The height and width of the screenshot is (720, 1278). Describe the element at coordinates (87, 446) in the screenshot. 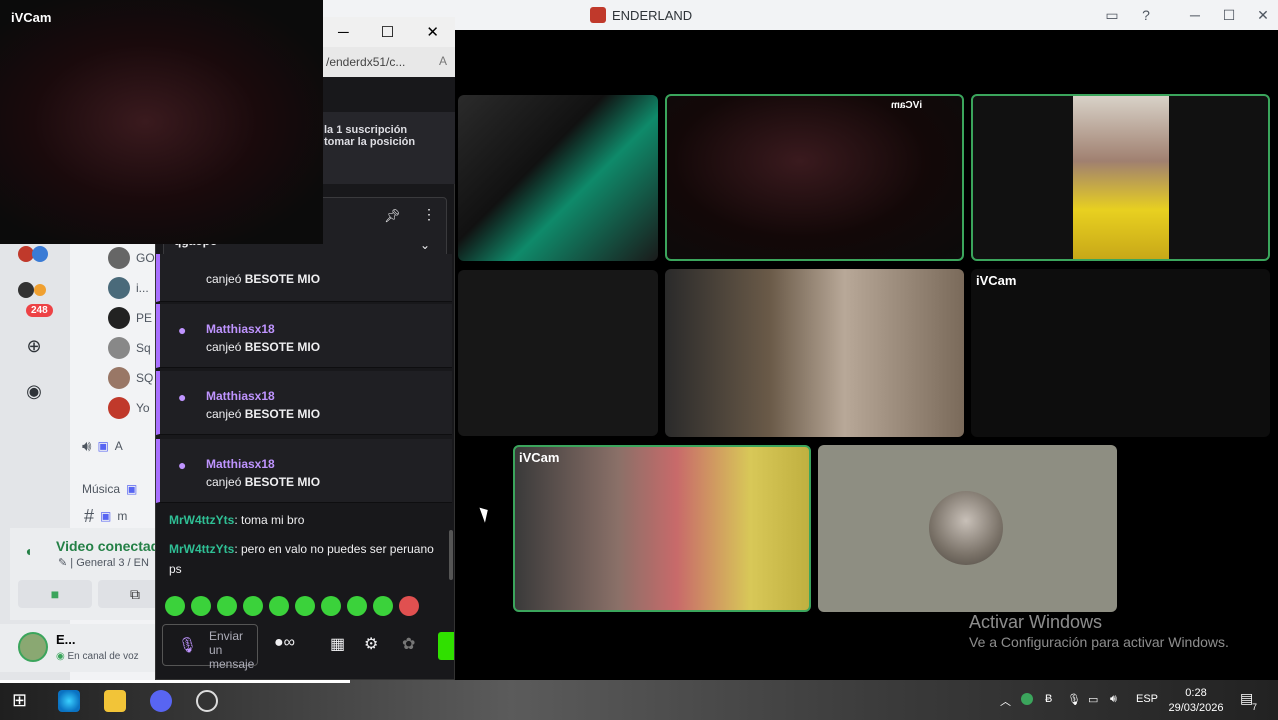

I see `speaker-icon: 🔊︎` at that location.